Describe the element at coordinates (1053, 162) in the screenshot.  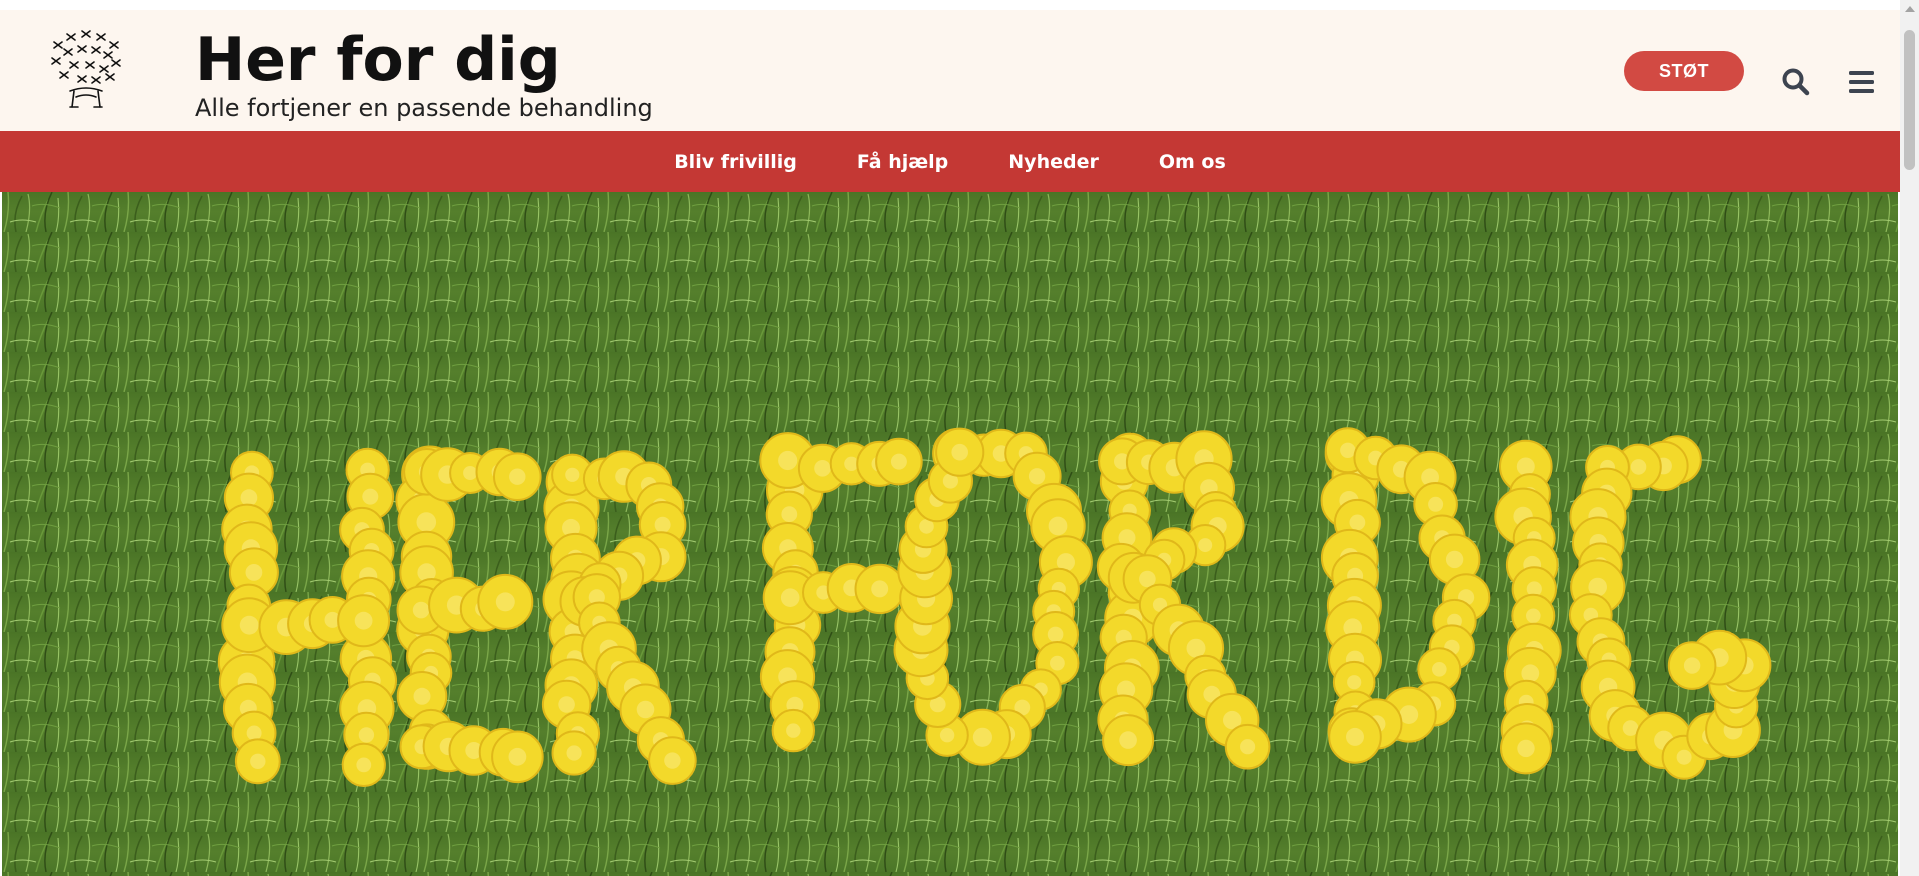
I see `nav-item-nyheder: Nyheder` at that location.